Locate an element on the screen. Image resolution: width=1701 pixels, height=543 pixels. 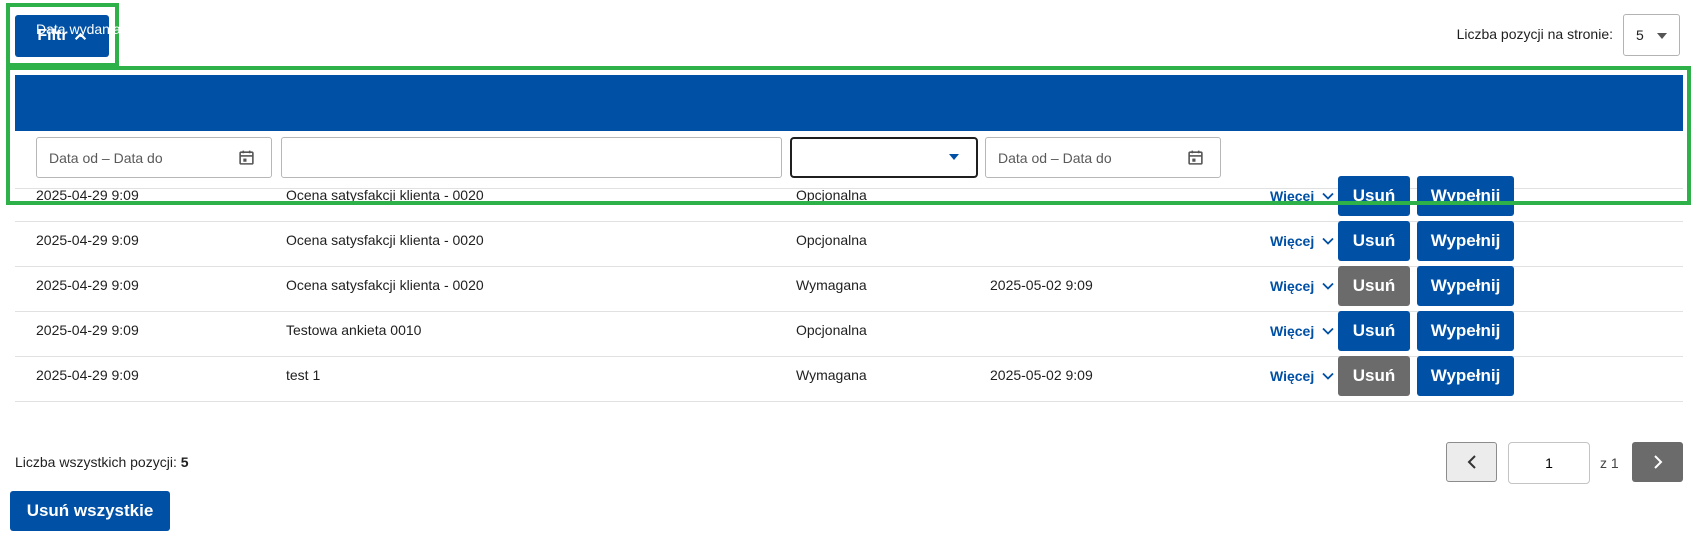
title-cell: test 1 is located at coordinates (303, 375).